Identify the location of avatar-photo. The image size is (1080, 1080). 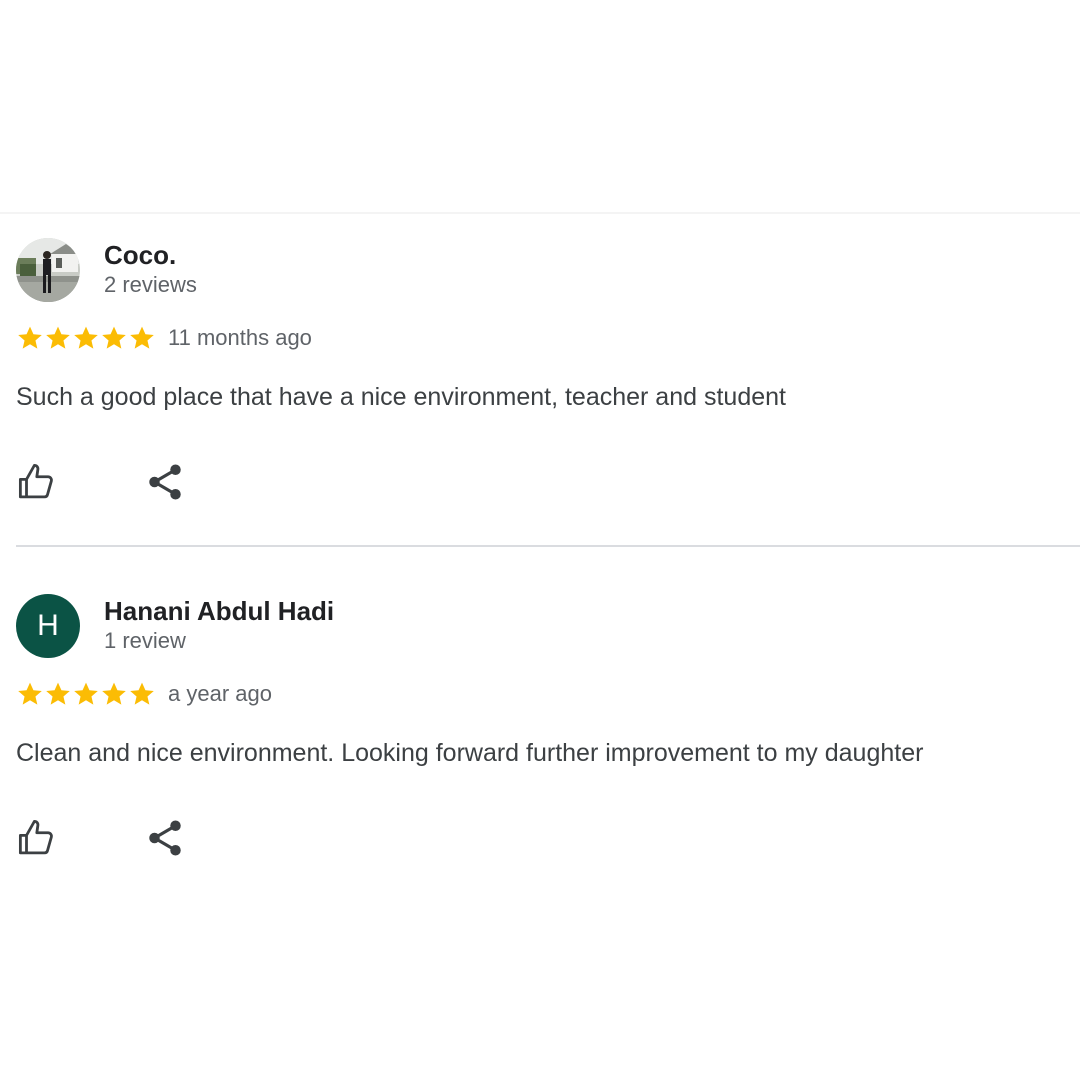
(48, 270).